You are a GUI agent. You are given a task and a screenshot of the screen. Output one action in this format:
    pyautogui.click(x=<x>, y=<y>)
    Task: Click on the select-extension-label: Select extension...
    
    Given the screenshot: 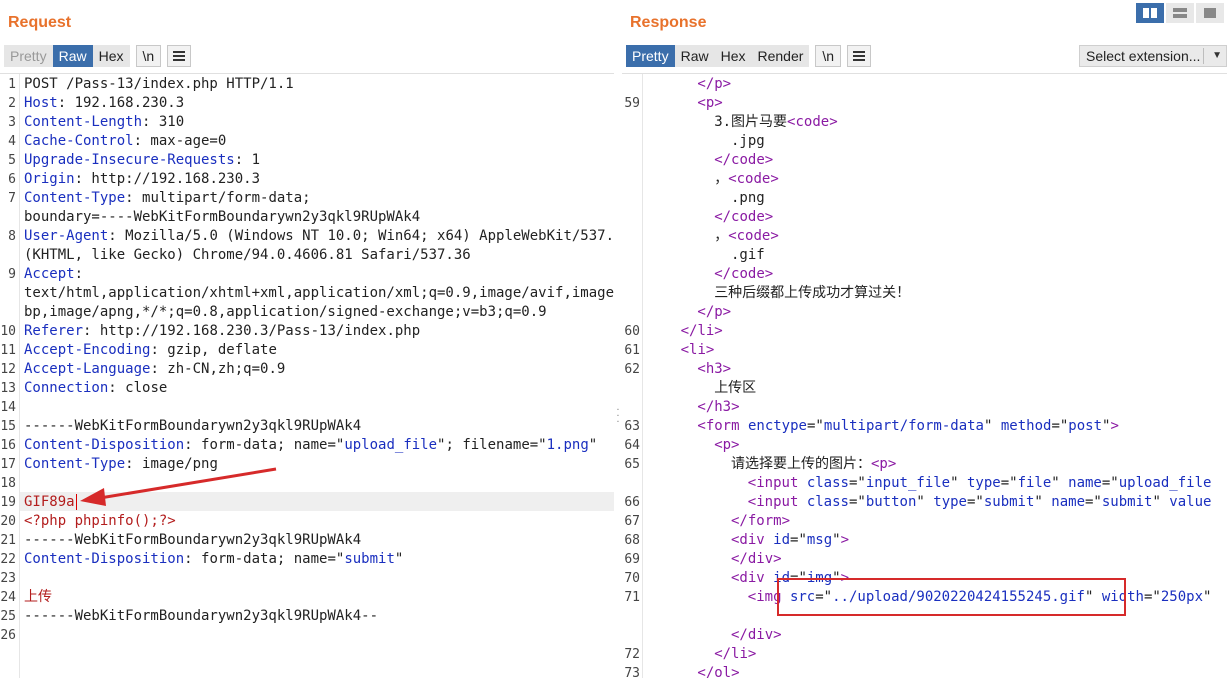 What is the action you would take?
    pyautogui.click(x=1143, y=56)
    